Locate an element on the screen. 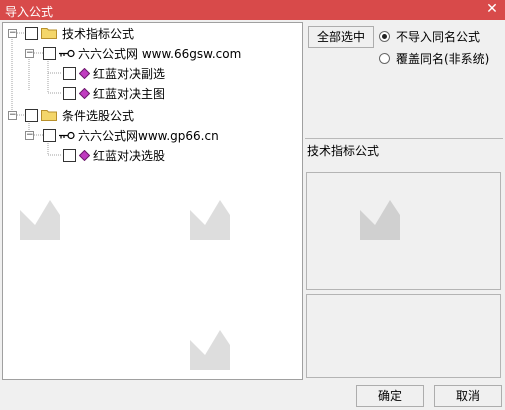 The image size is (505, 410). tree-node-zhutu: 红蓝对决主图 is located at coordinates (114, 93).